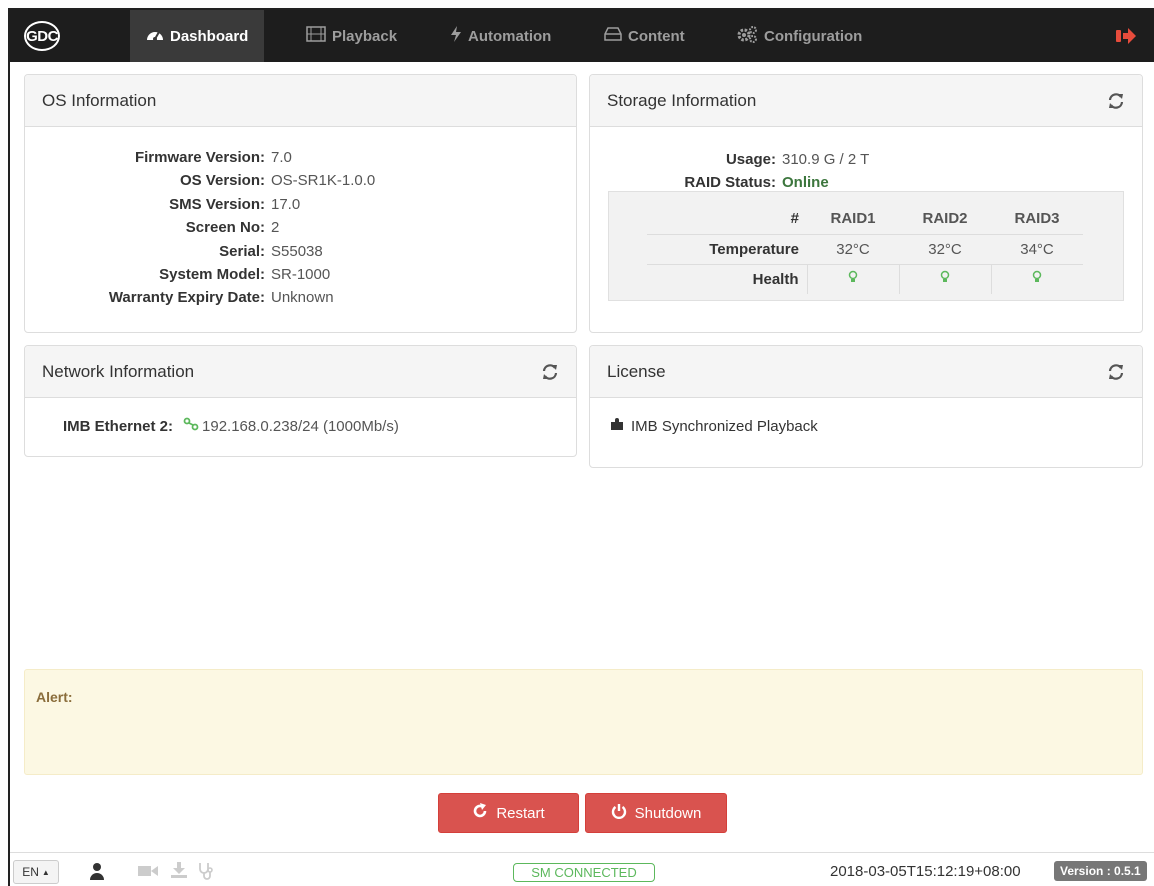 The image size is (1154, 886). I want to click on os-info-row: Serial: S55038, so click(300, 251).